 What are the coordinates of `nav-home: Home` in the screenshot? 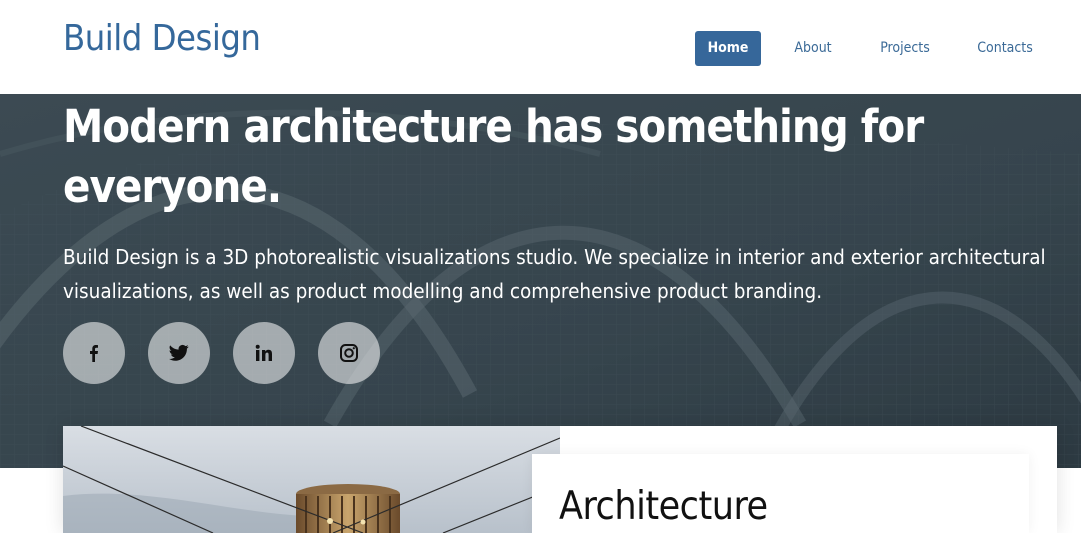 It's located at (728, 48).